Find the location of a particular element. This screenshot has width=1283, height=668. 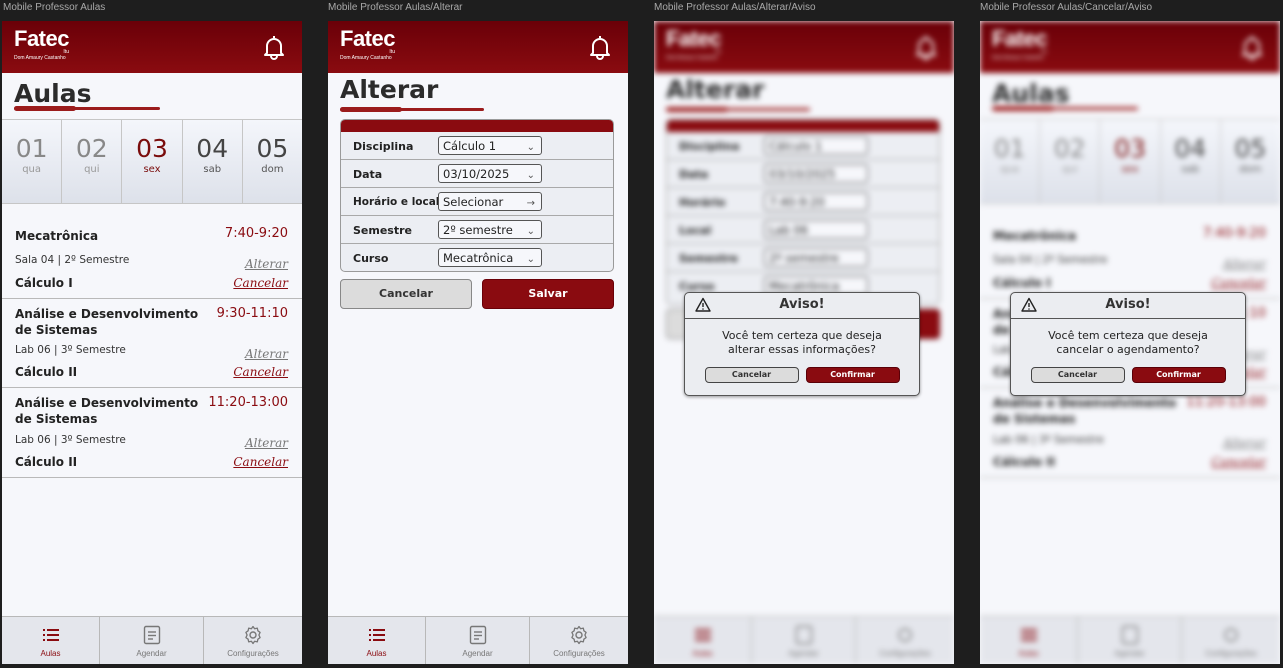

data-select: 03/10/2025 ⌄ is located at coordinates (490, 173).